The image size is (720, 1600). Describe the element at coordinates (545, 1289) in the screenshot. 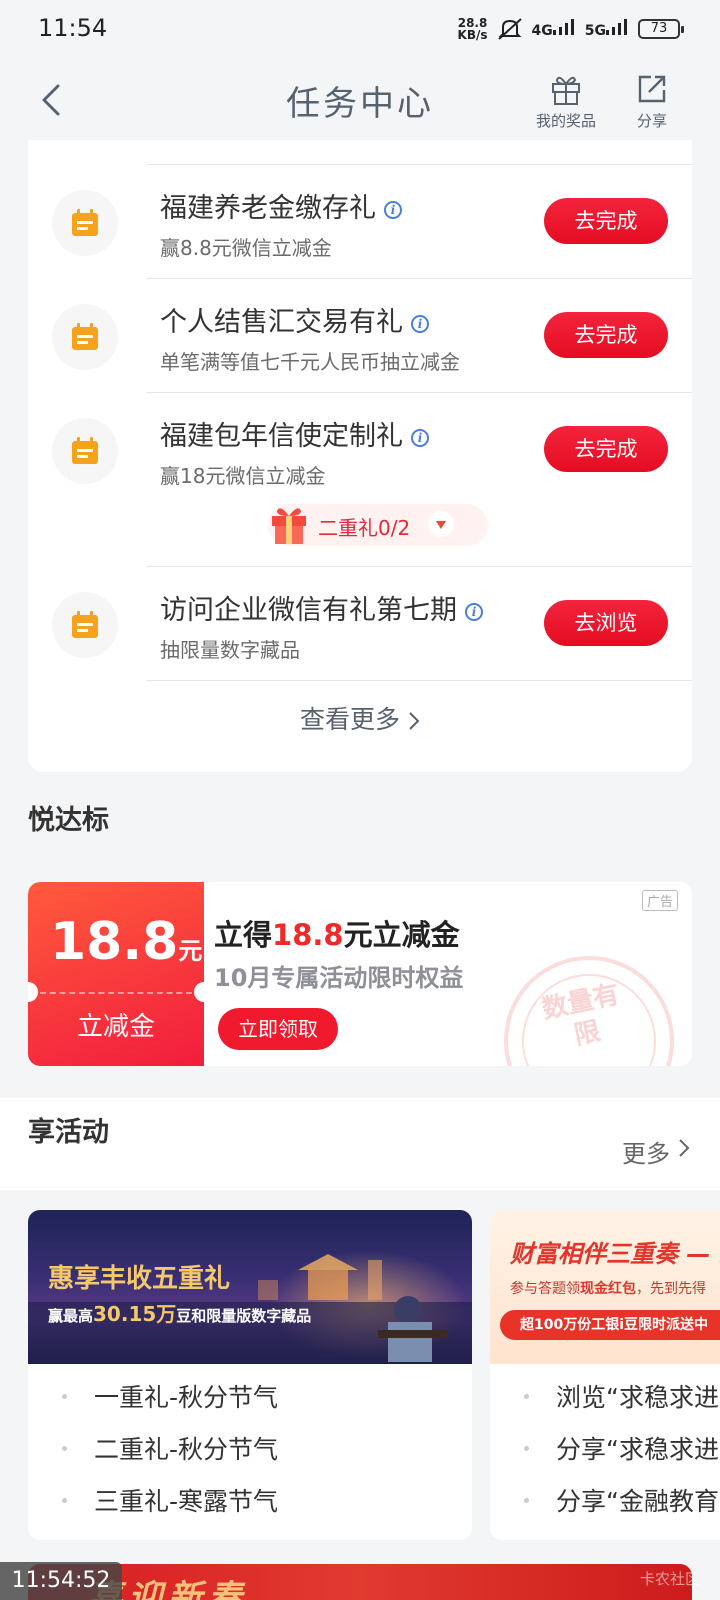

I see `banner-sub-prefix: 参与答题领` at that location.